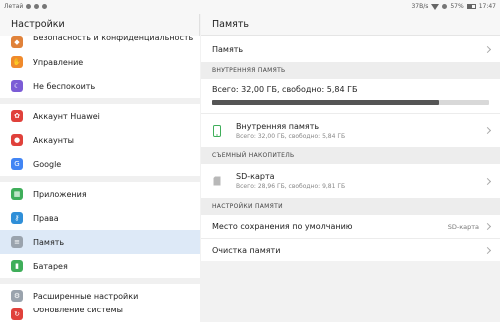  I want to click on alarm-icon, so click(445, 6).